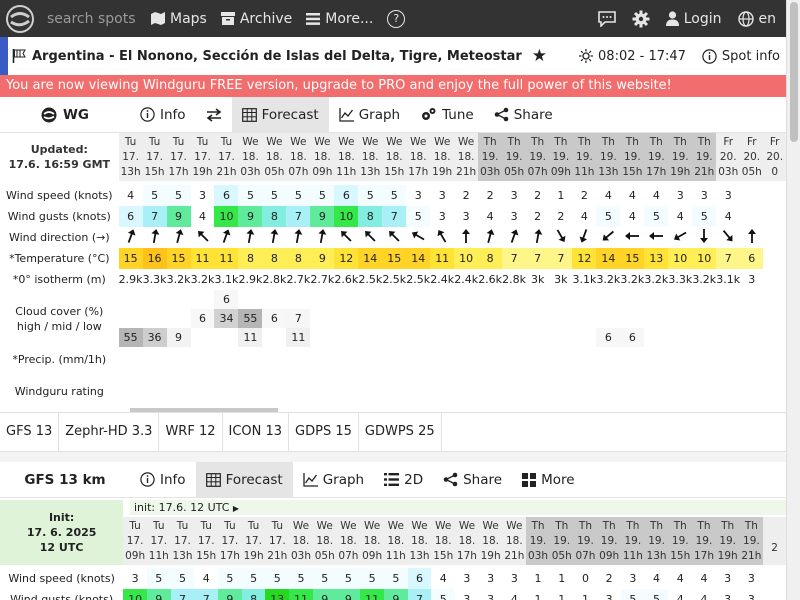 Image resolution: width=800 pixels, height=600 pixels. What do you see at coordinates (709, 56) in the screenshot?
I see `info-icon` at bounding box center [709, 56].